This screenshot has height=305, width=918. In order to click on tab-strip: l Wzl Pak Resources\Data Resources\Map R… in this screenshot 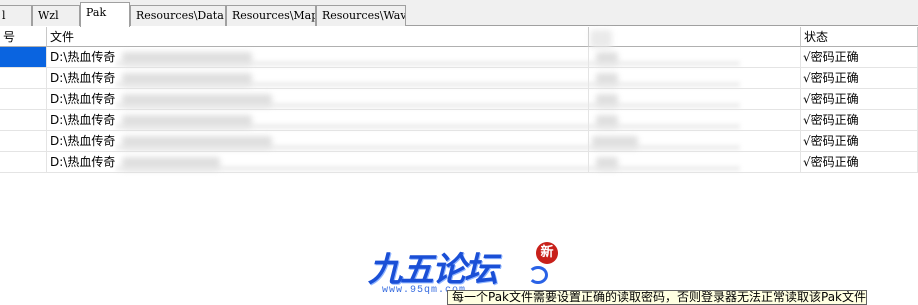, I will do `click(459, 13)`.